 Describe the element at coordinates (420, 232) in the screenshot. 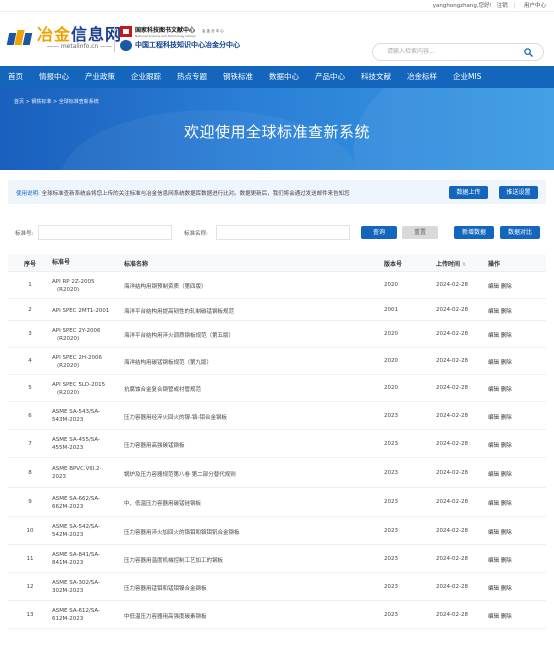

I see `reset-button: 重置` at that location.